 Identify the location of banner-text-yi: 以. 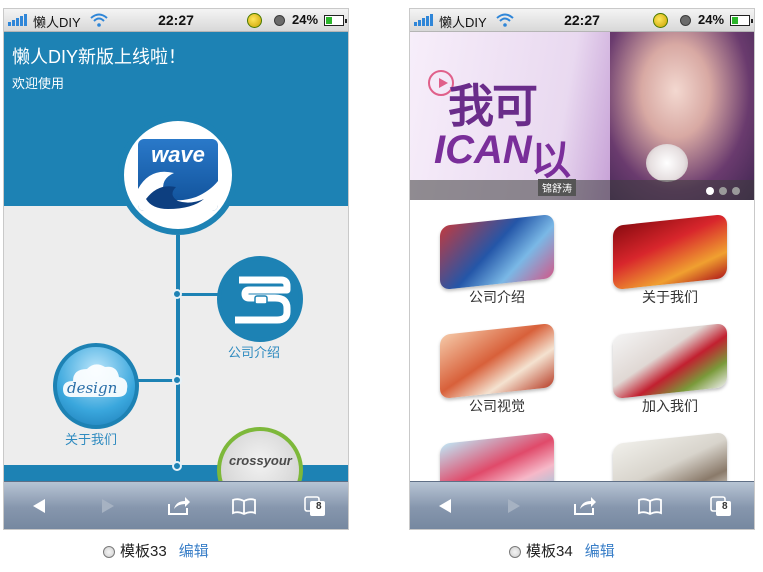
(551, 160).